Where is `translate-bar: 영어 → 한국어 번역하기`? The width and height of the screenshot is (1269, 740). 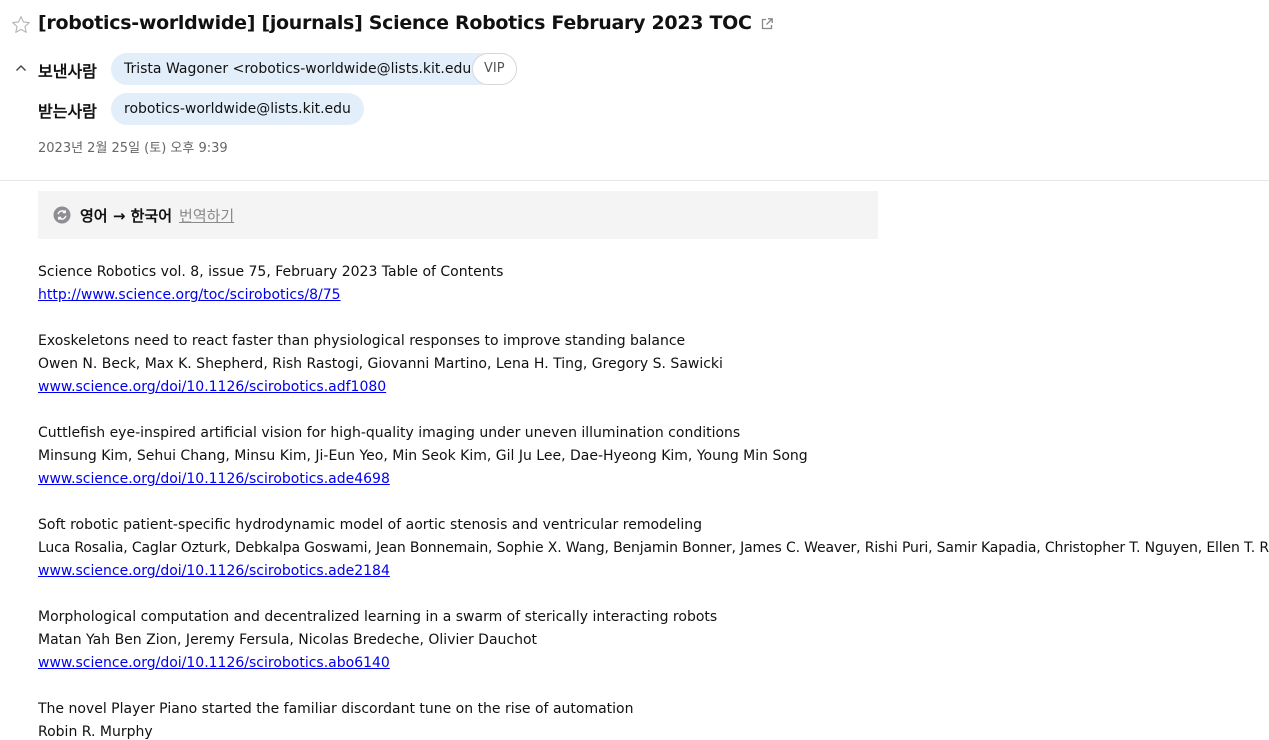
translate-bar: 영어 → 한국어 번역하기 is located at coordinates (458, 215).